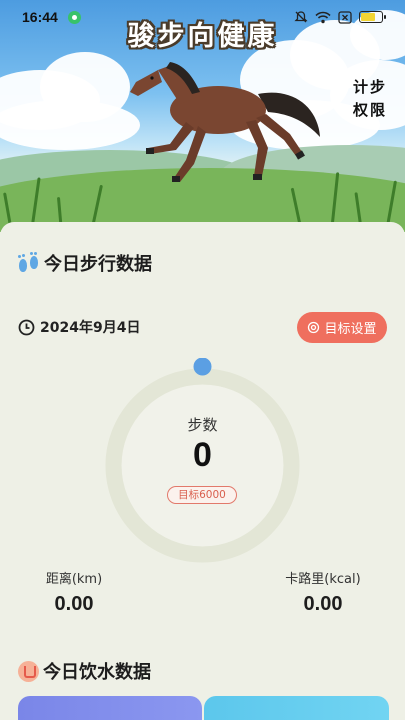  What do you see at coordinates (370, 99) in the screenshot?
I see `step-permission-button: 计步权限` at bounding box center [370, 99].